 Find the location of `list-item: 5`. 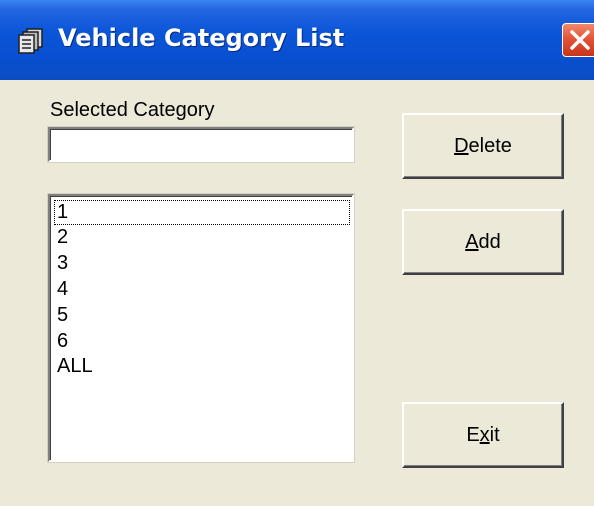

list-item: 5 is located at coordinates (202, 315).